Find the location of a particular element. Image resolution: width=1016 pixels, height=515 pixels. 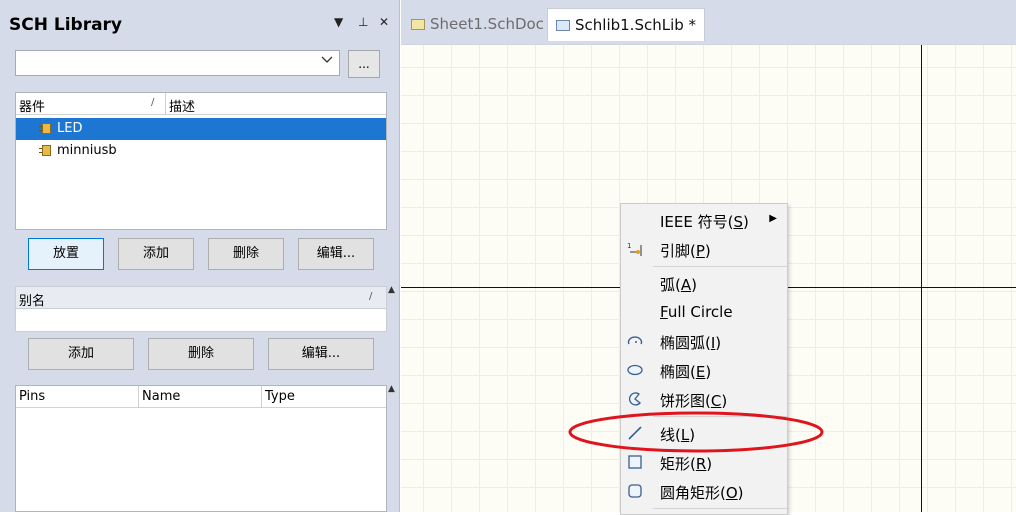

tab-label: Sheet1.SchDoc * is located at coordinates (493, 24).